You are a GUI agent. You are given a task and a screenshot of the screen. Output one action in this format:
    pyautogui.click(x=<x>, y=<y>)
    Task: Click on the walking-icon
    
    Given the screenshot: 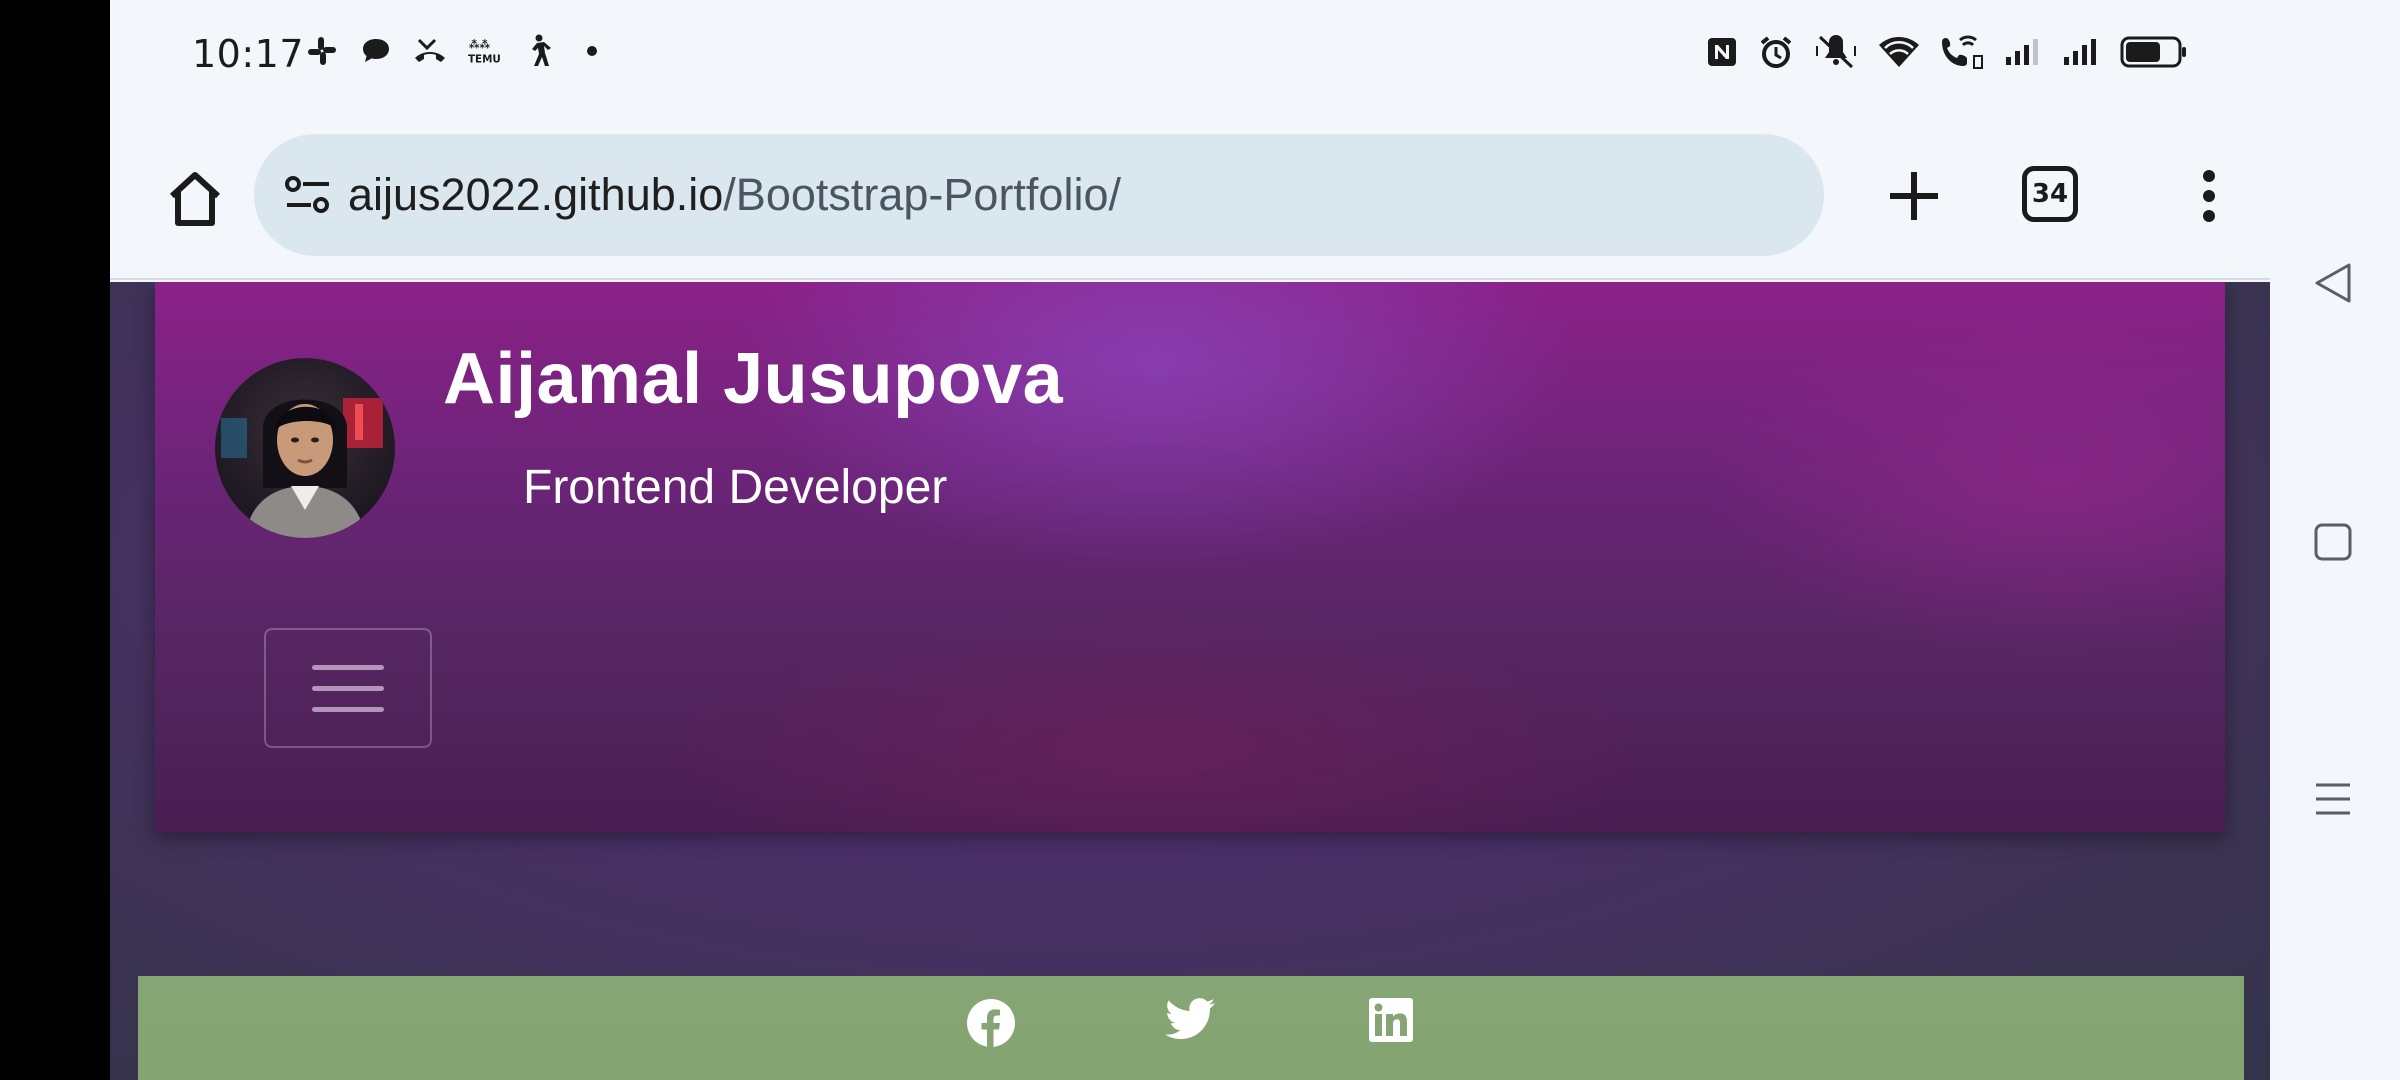 What is the action you would take?
    pyautogui.click(x=538, y=51)
    